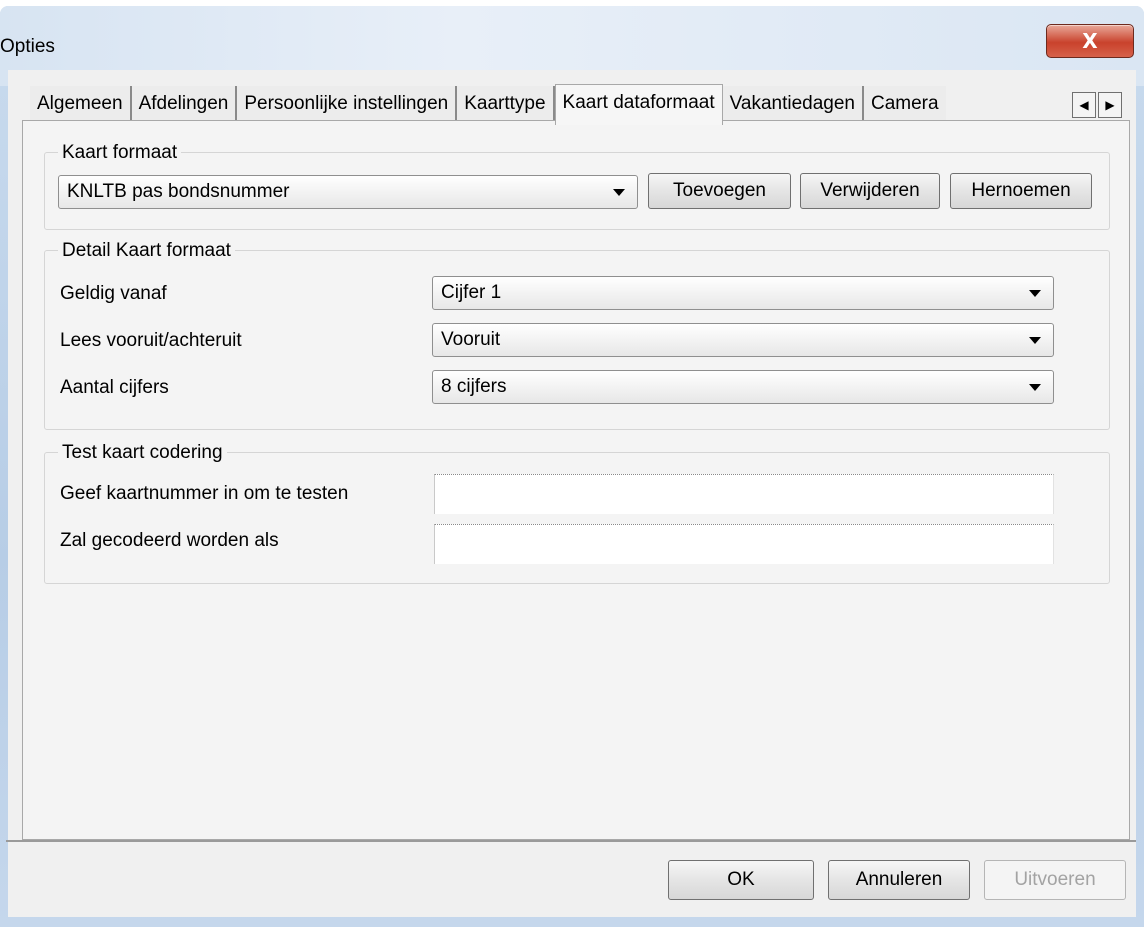  I want to click on group-title-detail: Detail Kaart formaat, so click(146, 251).